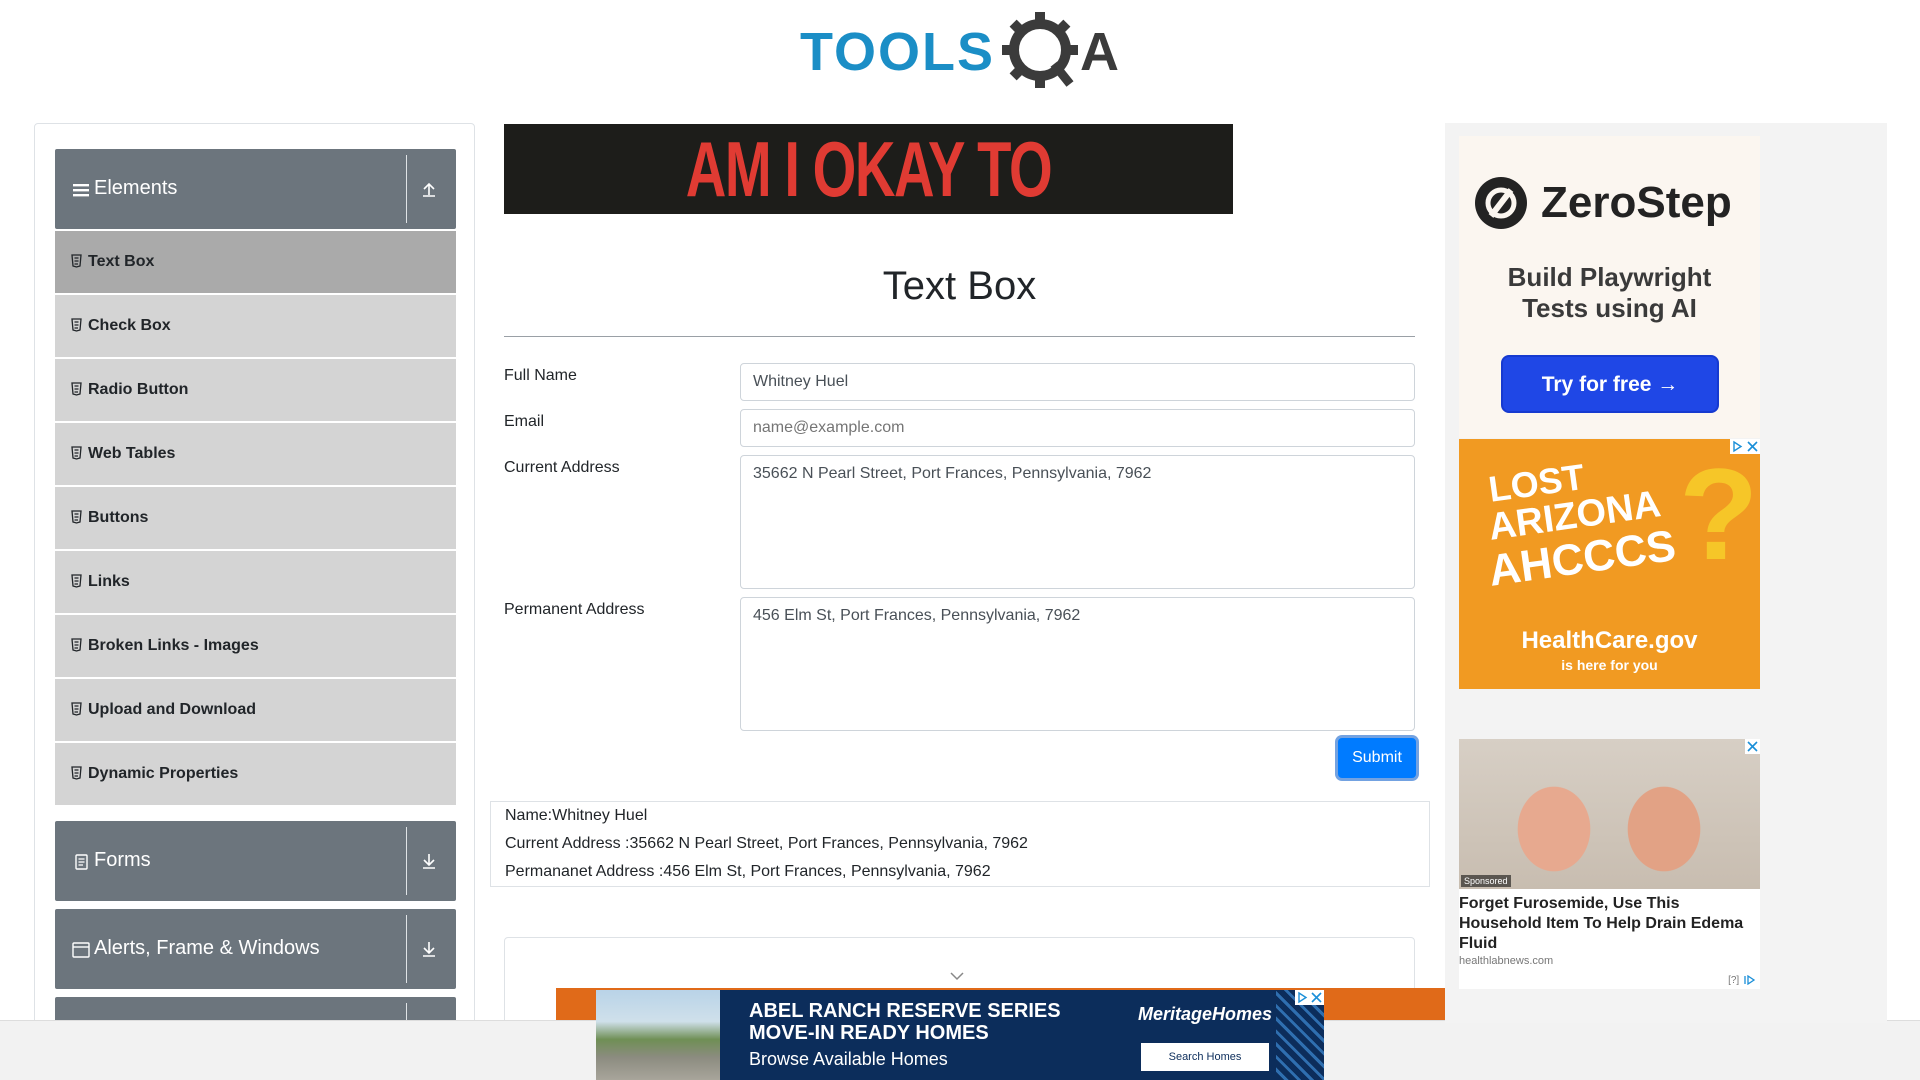 The height and width of the screenshot is (1080, 1920). Describe the element at coordinates (524, 421) in the screenshot. I see `email-label: Email` at that location.